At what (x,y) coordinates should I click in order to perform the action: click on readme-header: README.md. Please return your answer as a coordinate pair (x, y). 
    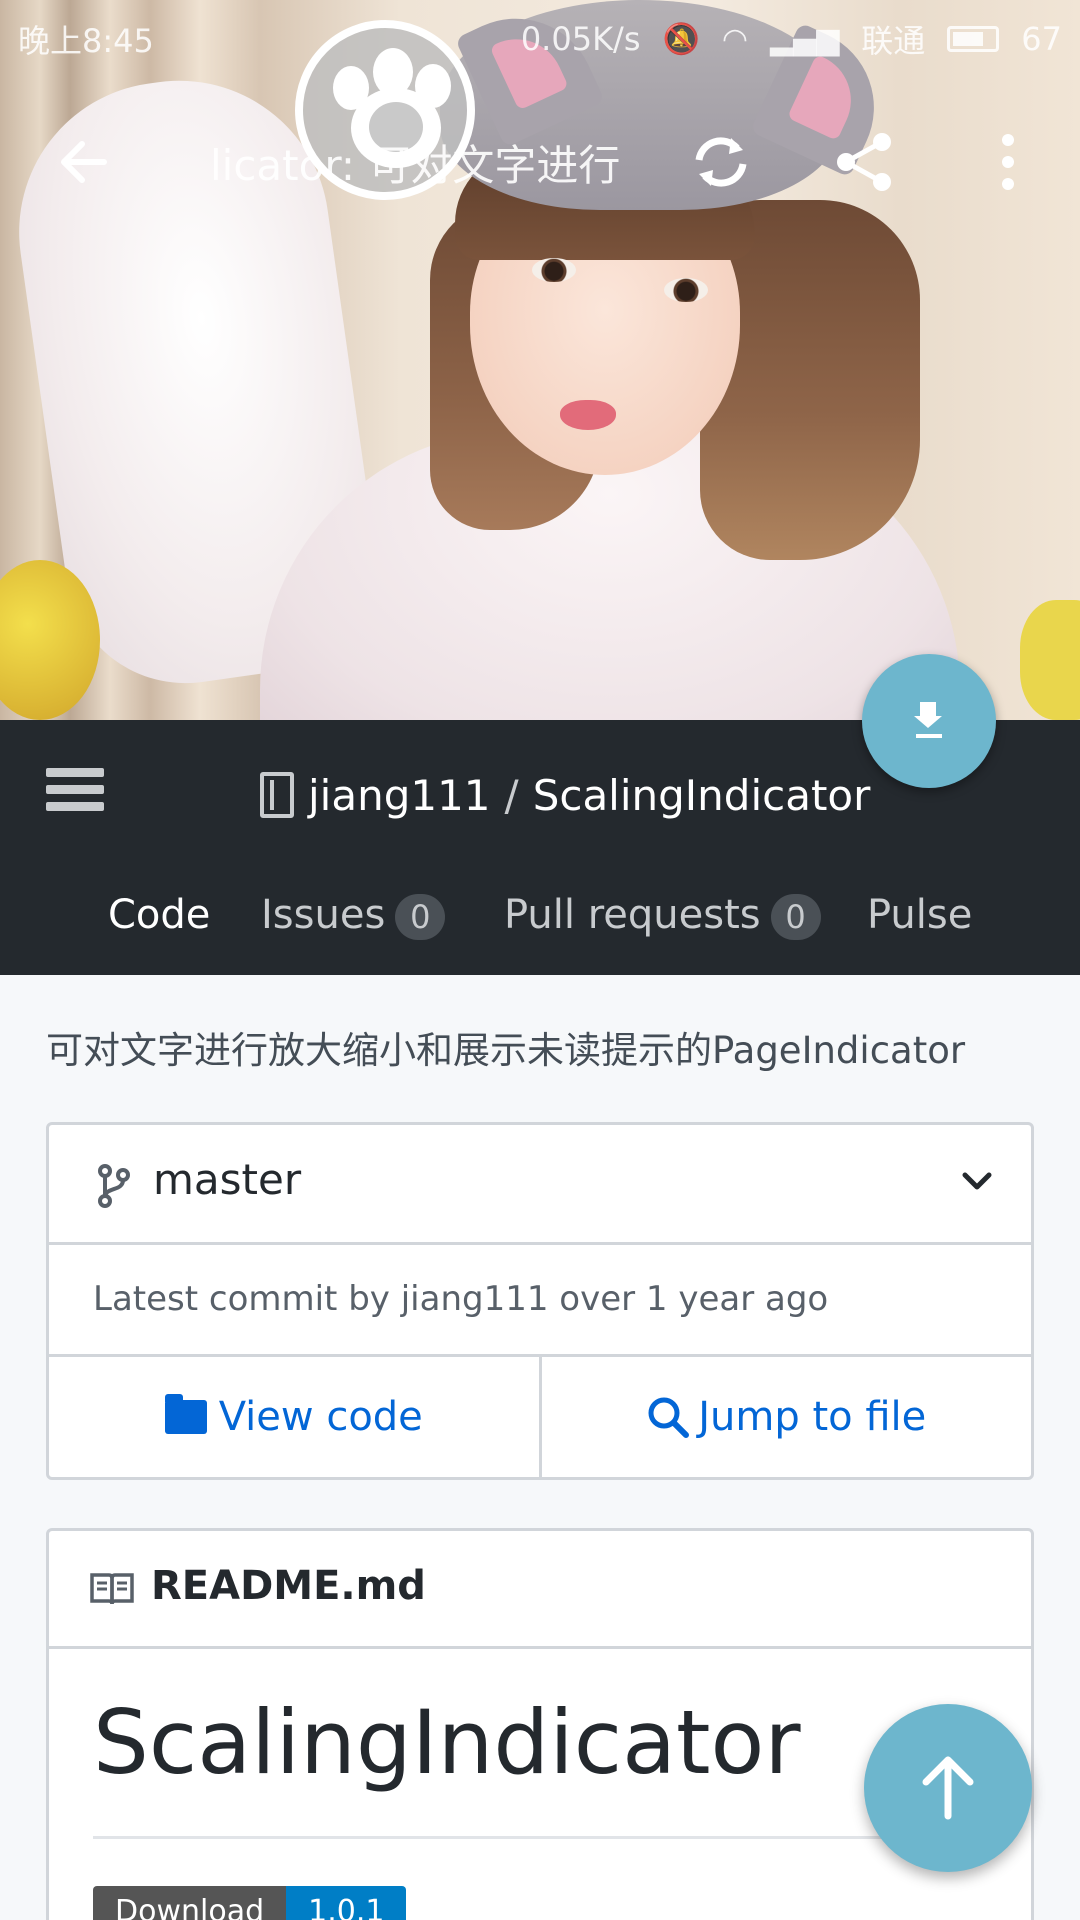
    Looking at the image, I should click on (540, 1590).